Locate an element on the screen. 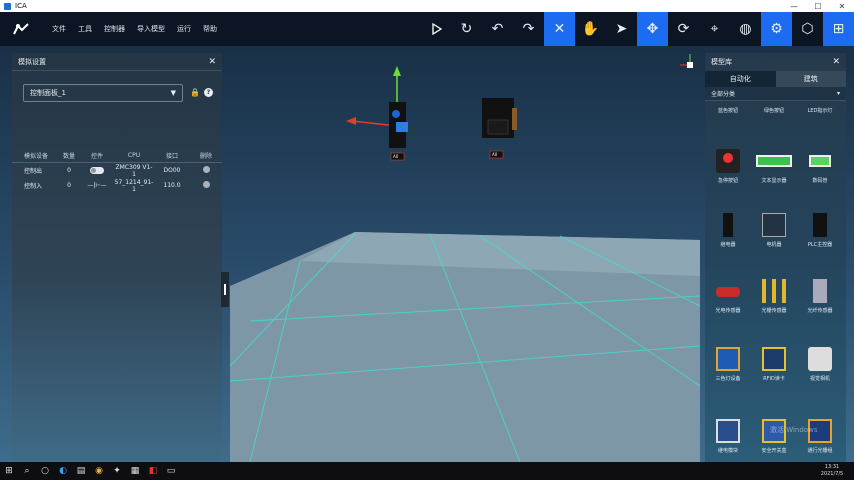  globe-icon: ◍ is located at coordinates (745, 29).